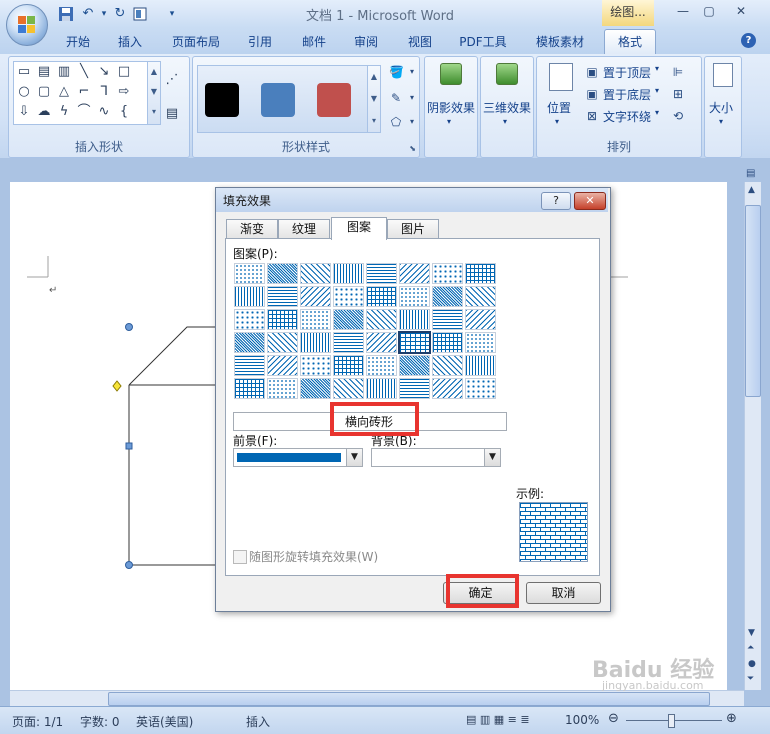  Describe the element at coordinates (731, 718) in the screenshot. I see `zoom-in-icon: ⊕` at that location.